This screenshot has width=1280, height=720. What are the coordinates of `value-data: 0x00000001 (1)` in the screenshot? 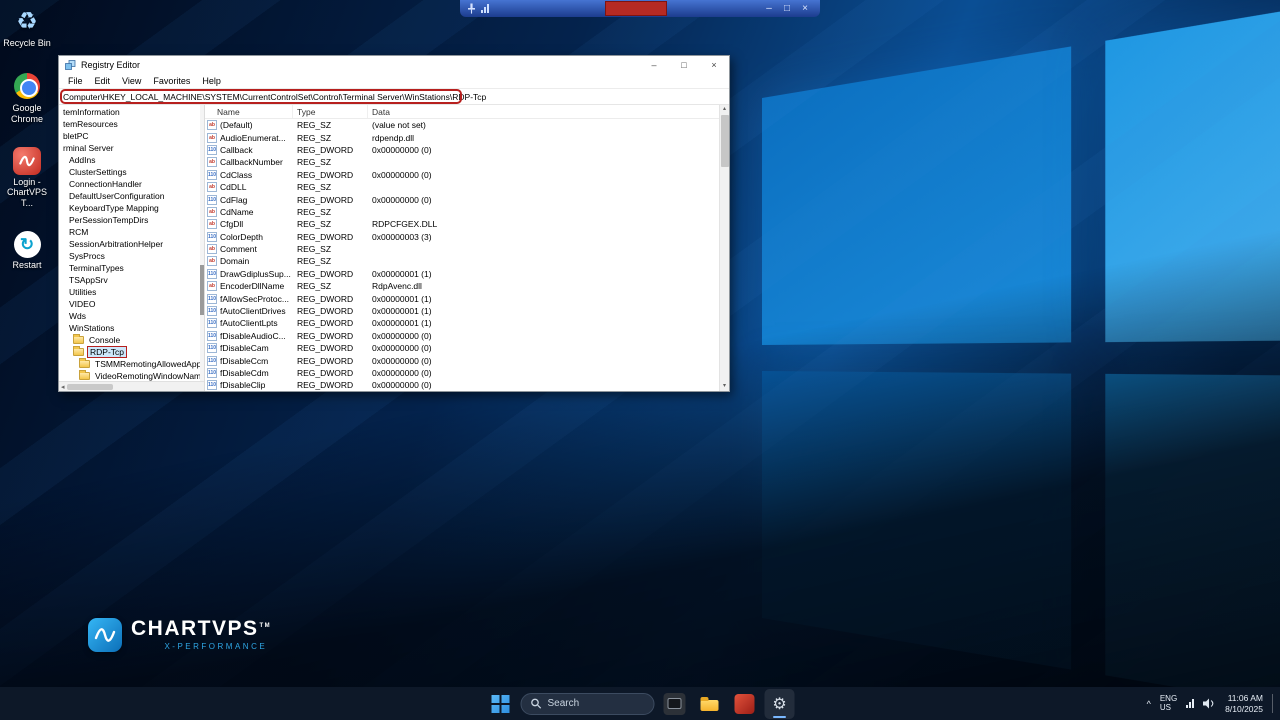 It's located at (402, 323).